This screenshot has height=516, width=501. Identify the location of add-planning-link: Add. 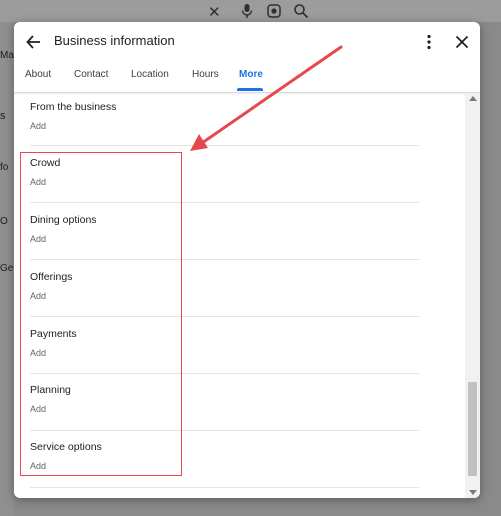
(38, 409).